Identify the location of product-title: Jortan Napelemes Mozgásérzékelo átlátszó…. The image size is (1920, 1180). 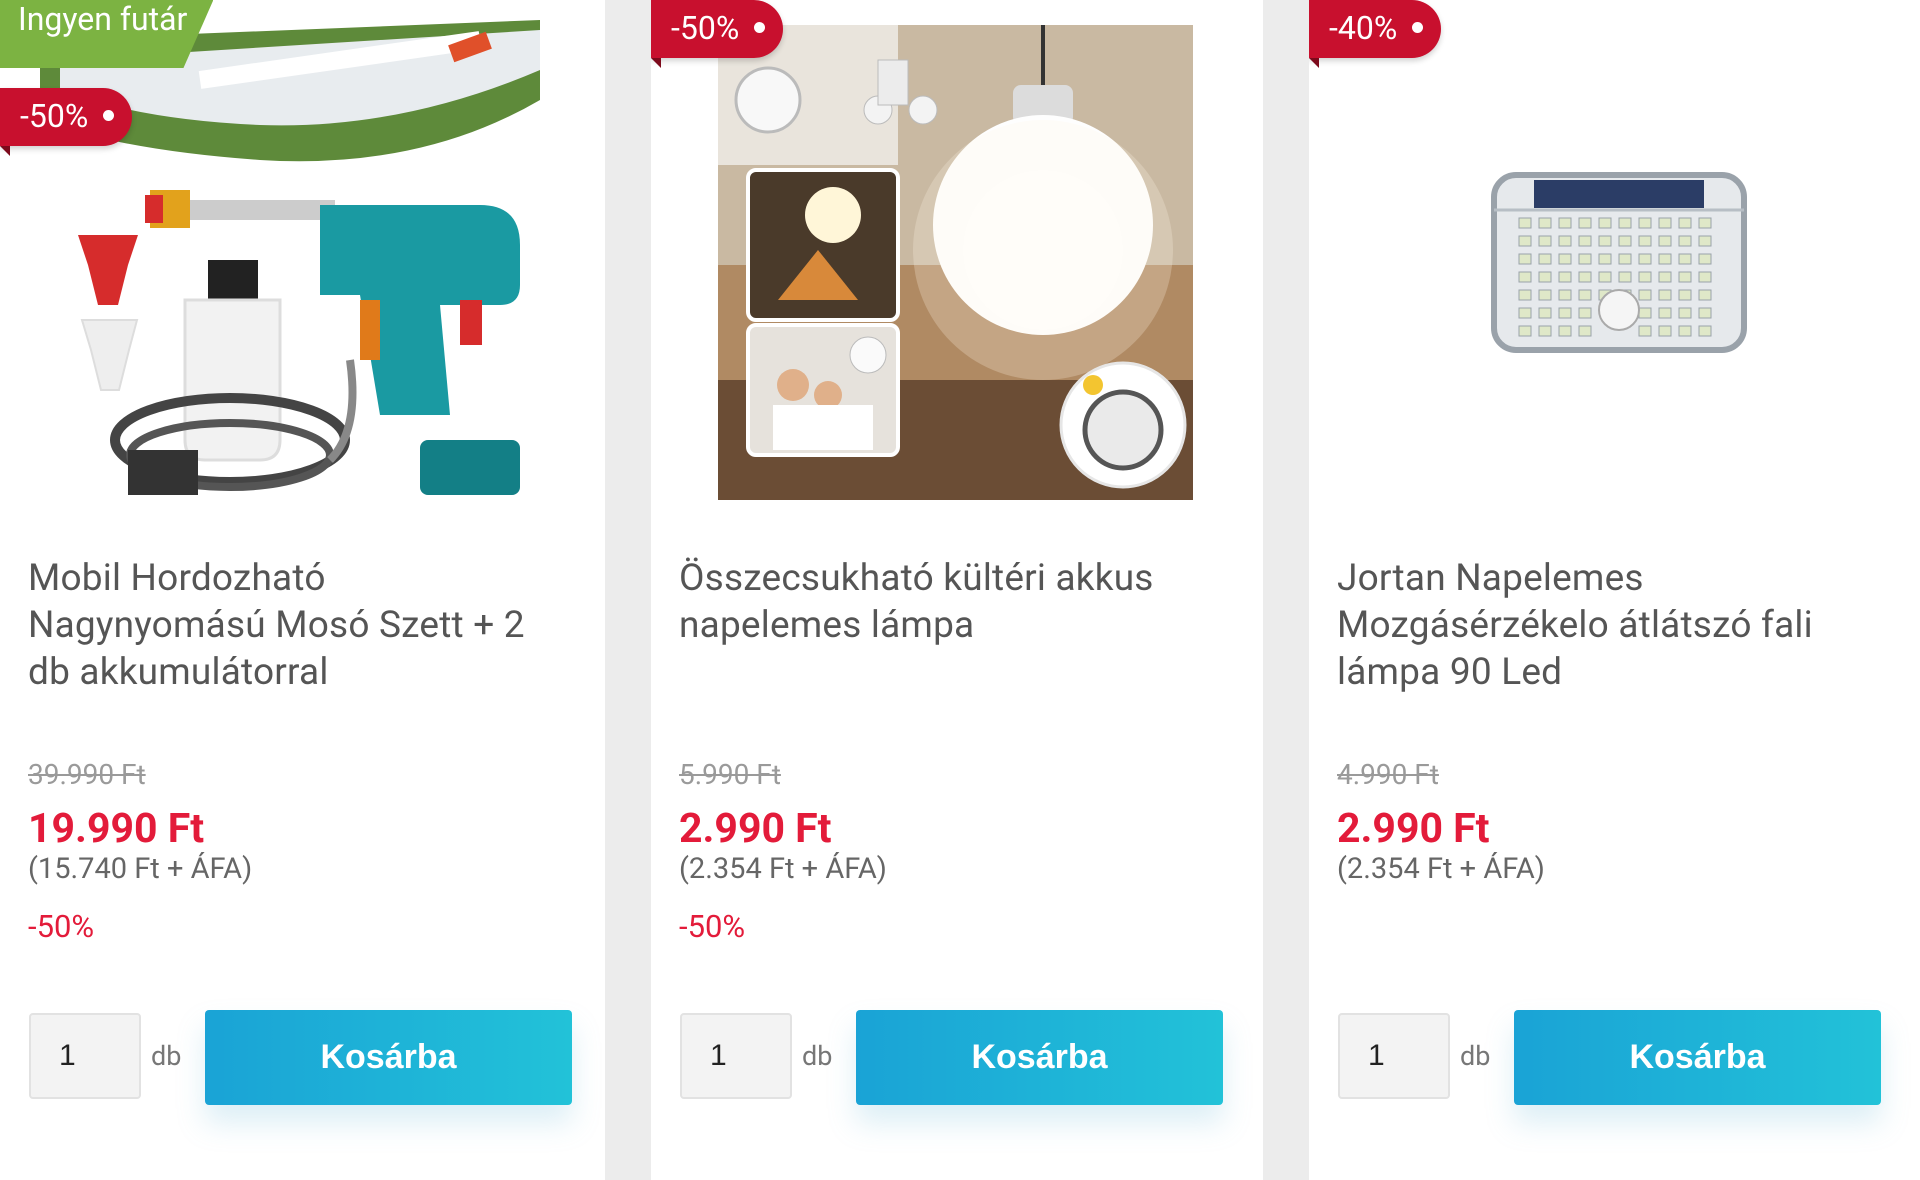
(1607, 625).